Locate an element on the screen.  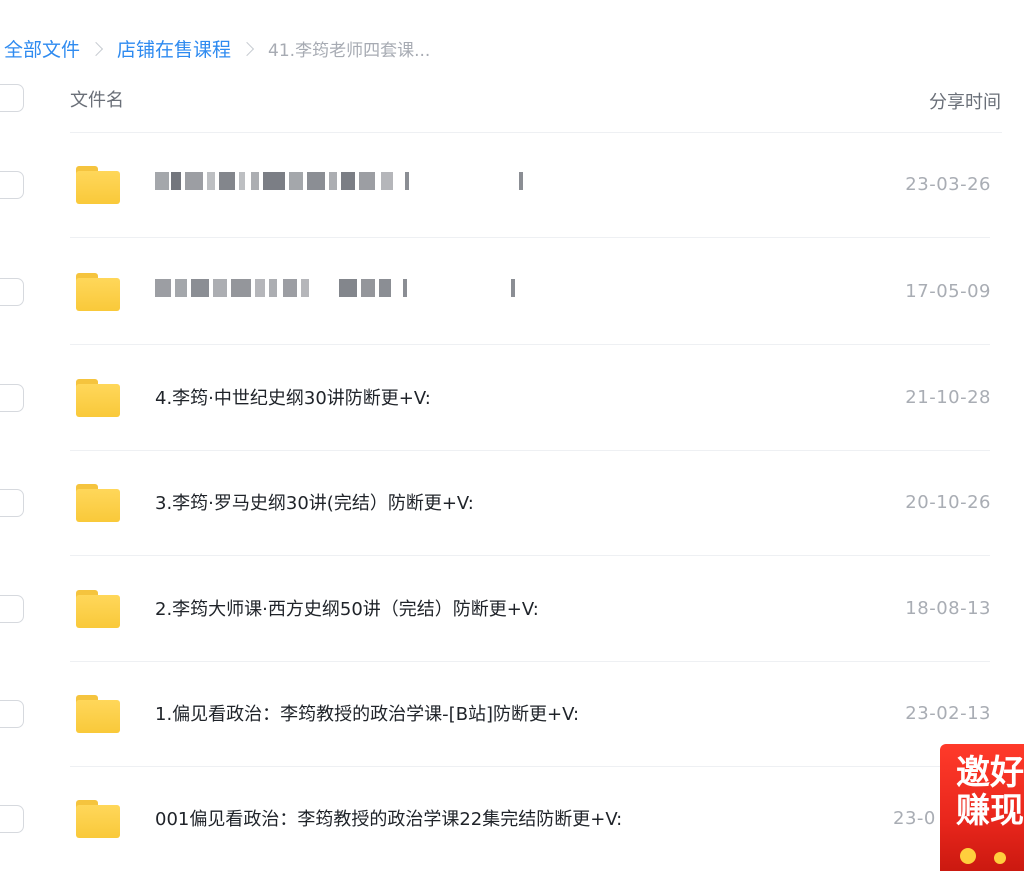
promo-line-2: 赚现 is located at coordinates (990, 811).